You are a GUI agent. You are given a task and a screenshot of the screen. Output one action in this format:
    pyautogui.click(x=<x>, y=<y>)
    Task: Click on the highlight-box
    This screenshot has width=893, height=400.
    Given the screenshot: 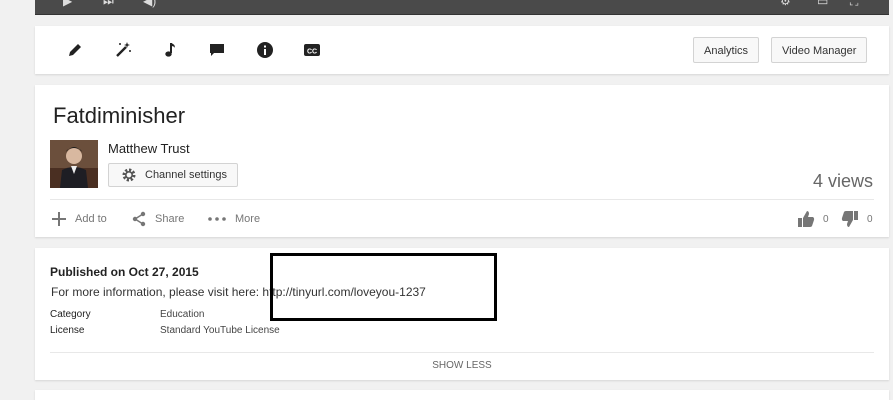 What is the action you would take?
    pyautogui.click(x=383, y=287)
    